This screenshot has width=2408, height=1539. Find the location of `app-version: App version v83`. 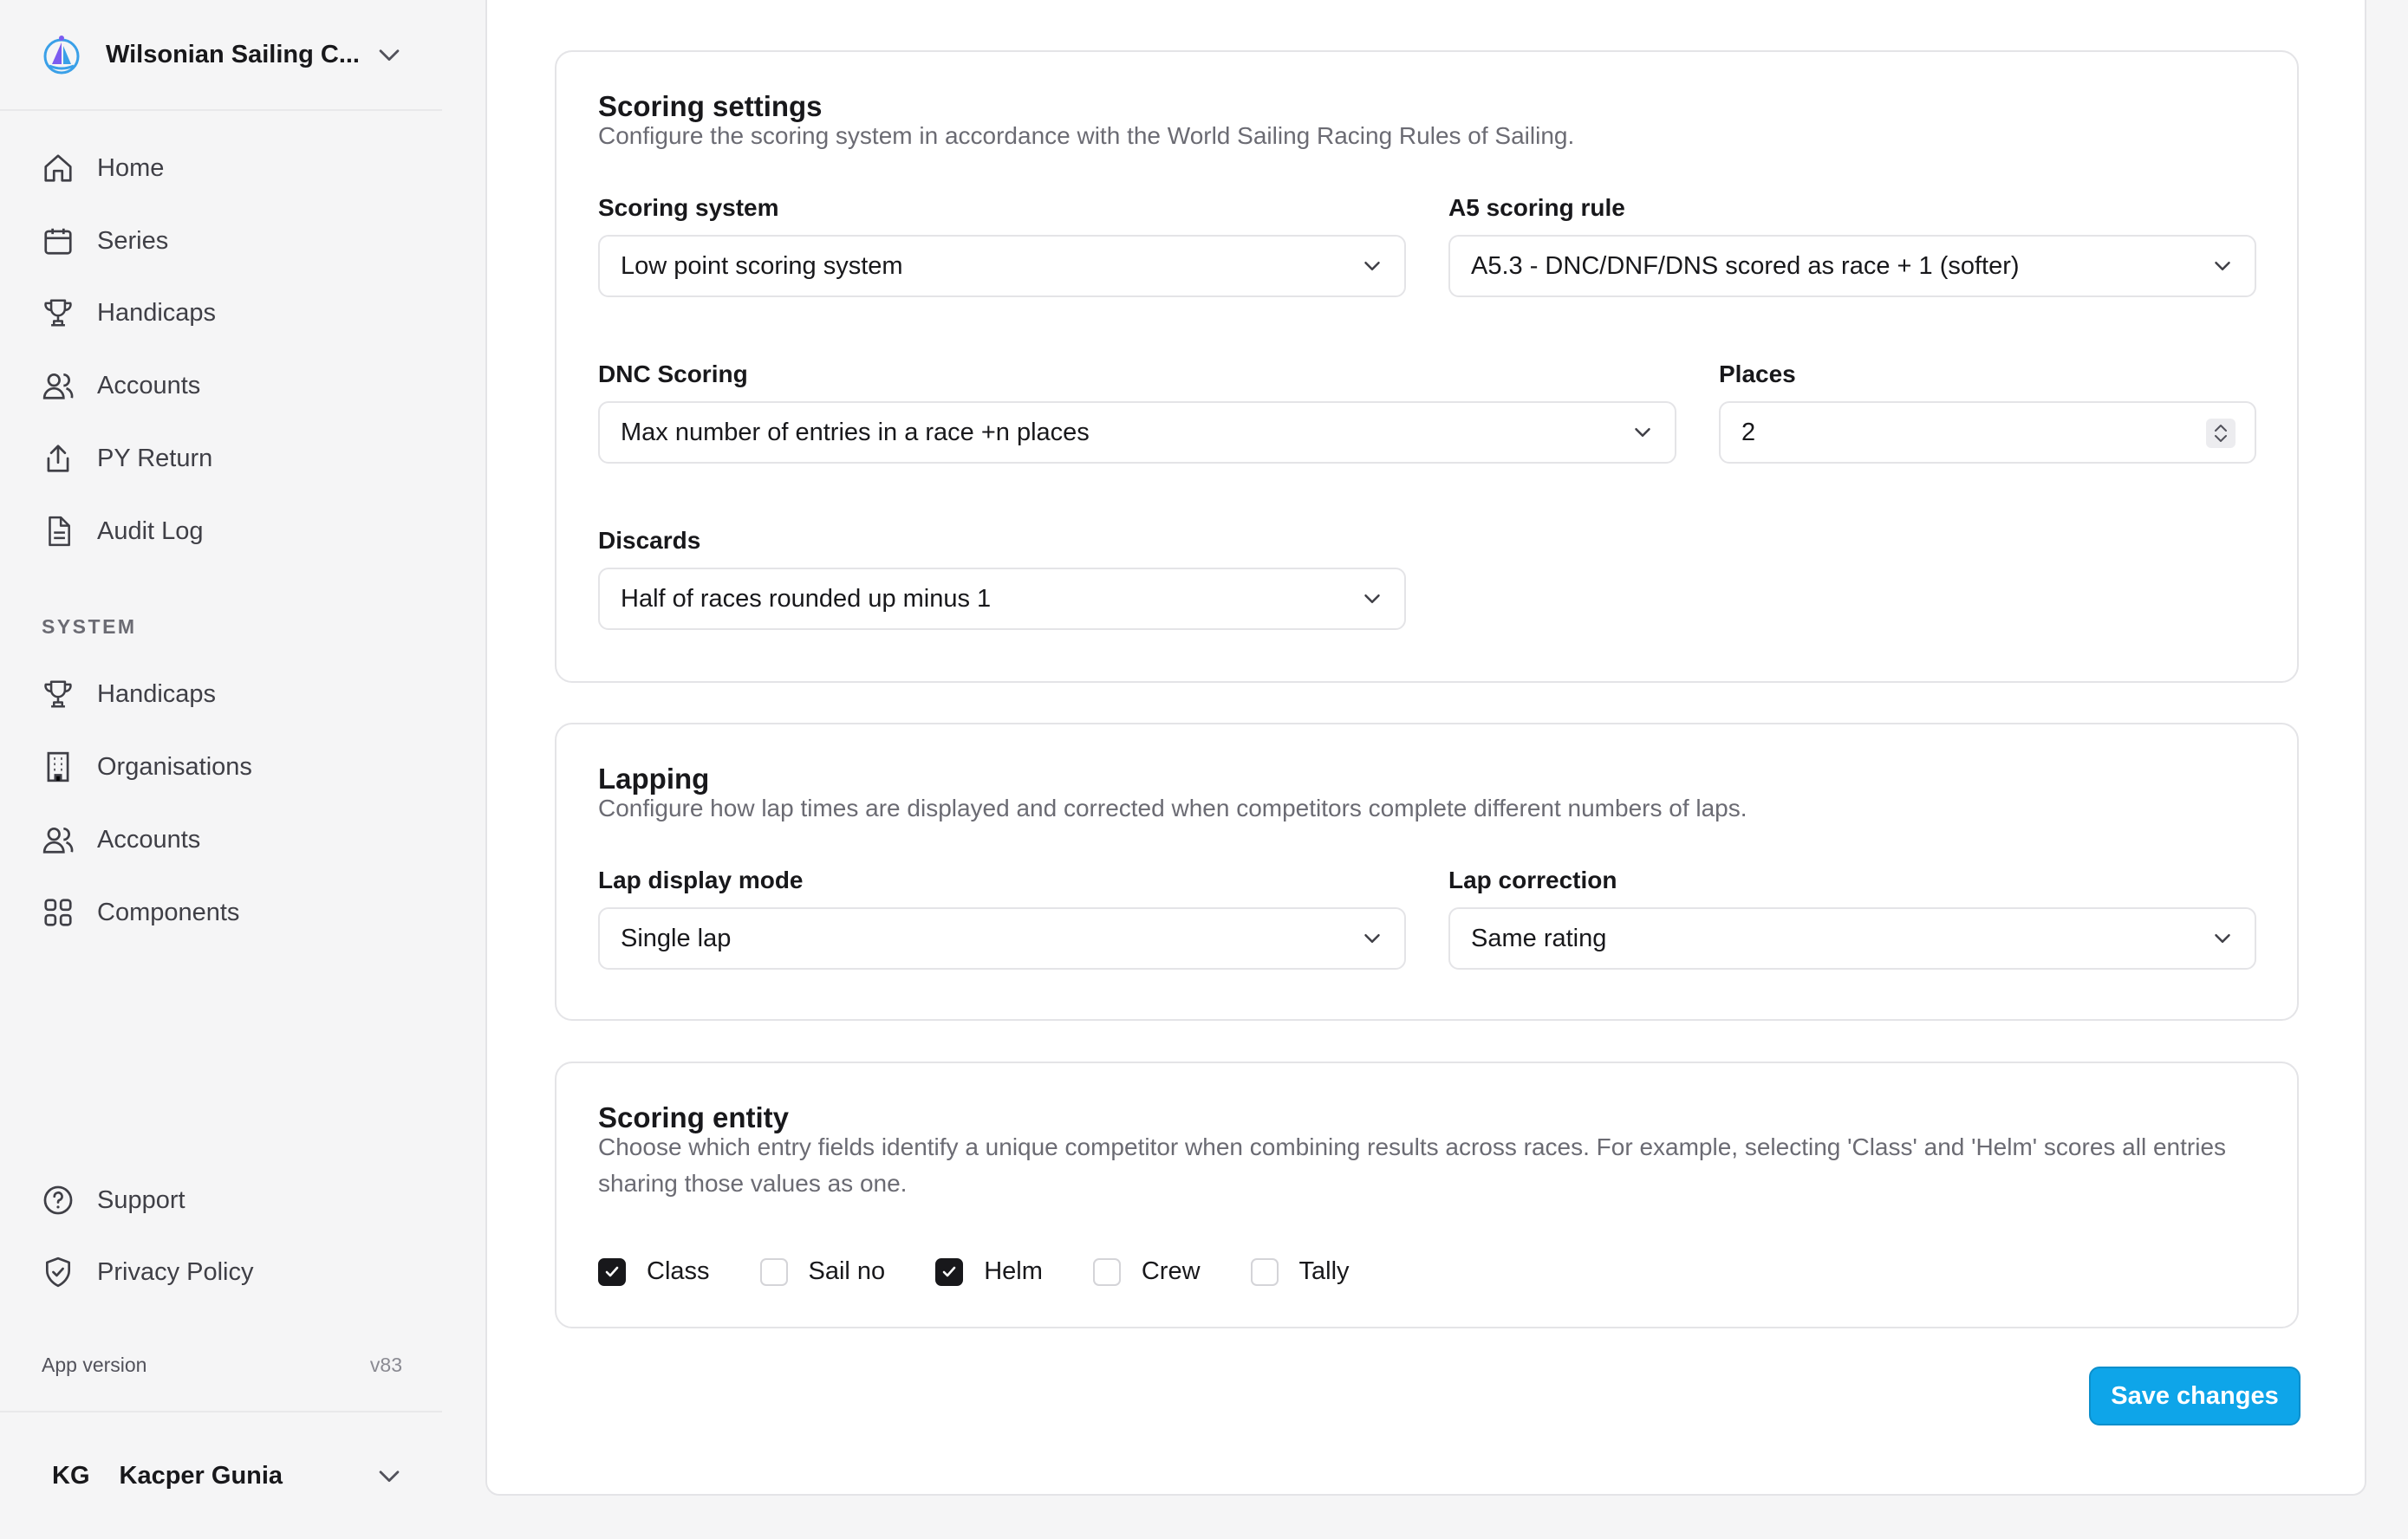

app-version: App version v83 is located at coordinates (222, 1365).